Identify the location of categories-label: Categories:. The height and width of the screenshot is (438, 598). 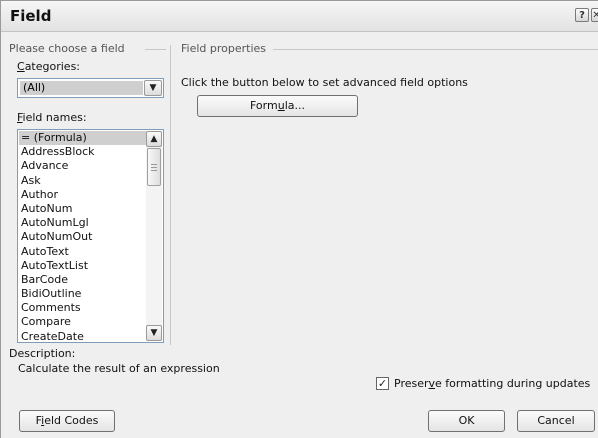
(49, 66).